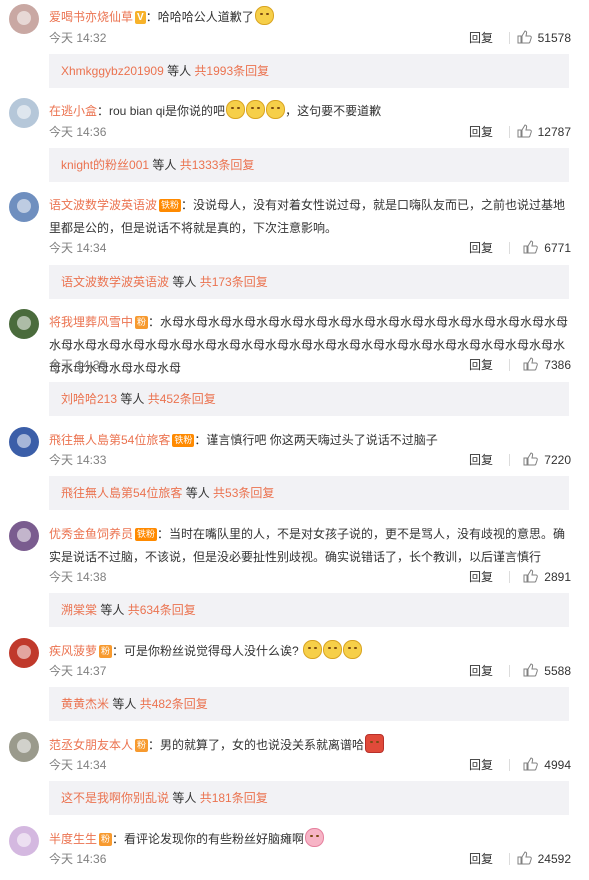 This screenshot has height=880, width=589. What do you see at coordinates (311, 17) in the screenshot?
I see `comment-text-block: 爱喝书亦烧仙草 V ：哈哈哈公人道歉了` at bounding box center [311, 17].